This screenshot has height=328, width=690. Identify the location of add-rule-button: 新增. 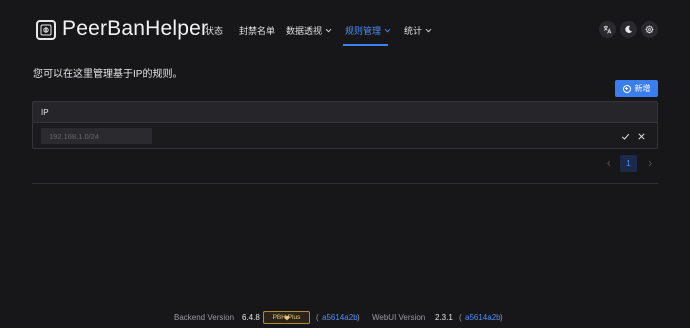
(636, 88).